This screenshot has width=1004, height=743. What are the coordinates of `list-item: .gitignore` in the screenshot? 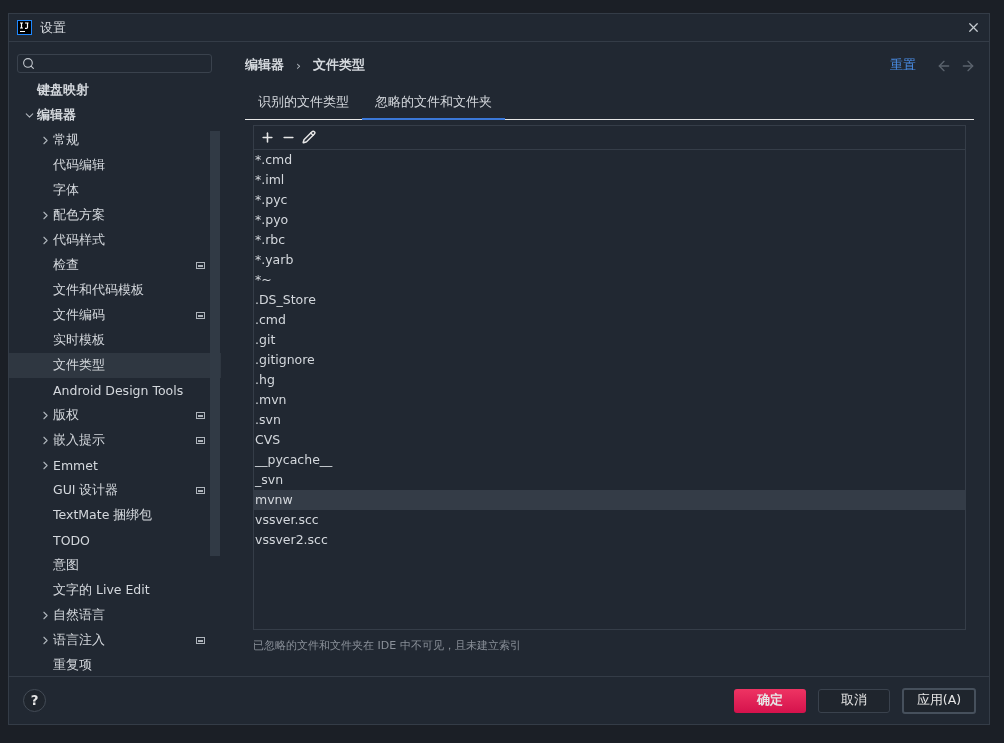 It's located at (609, 359).